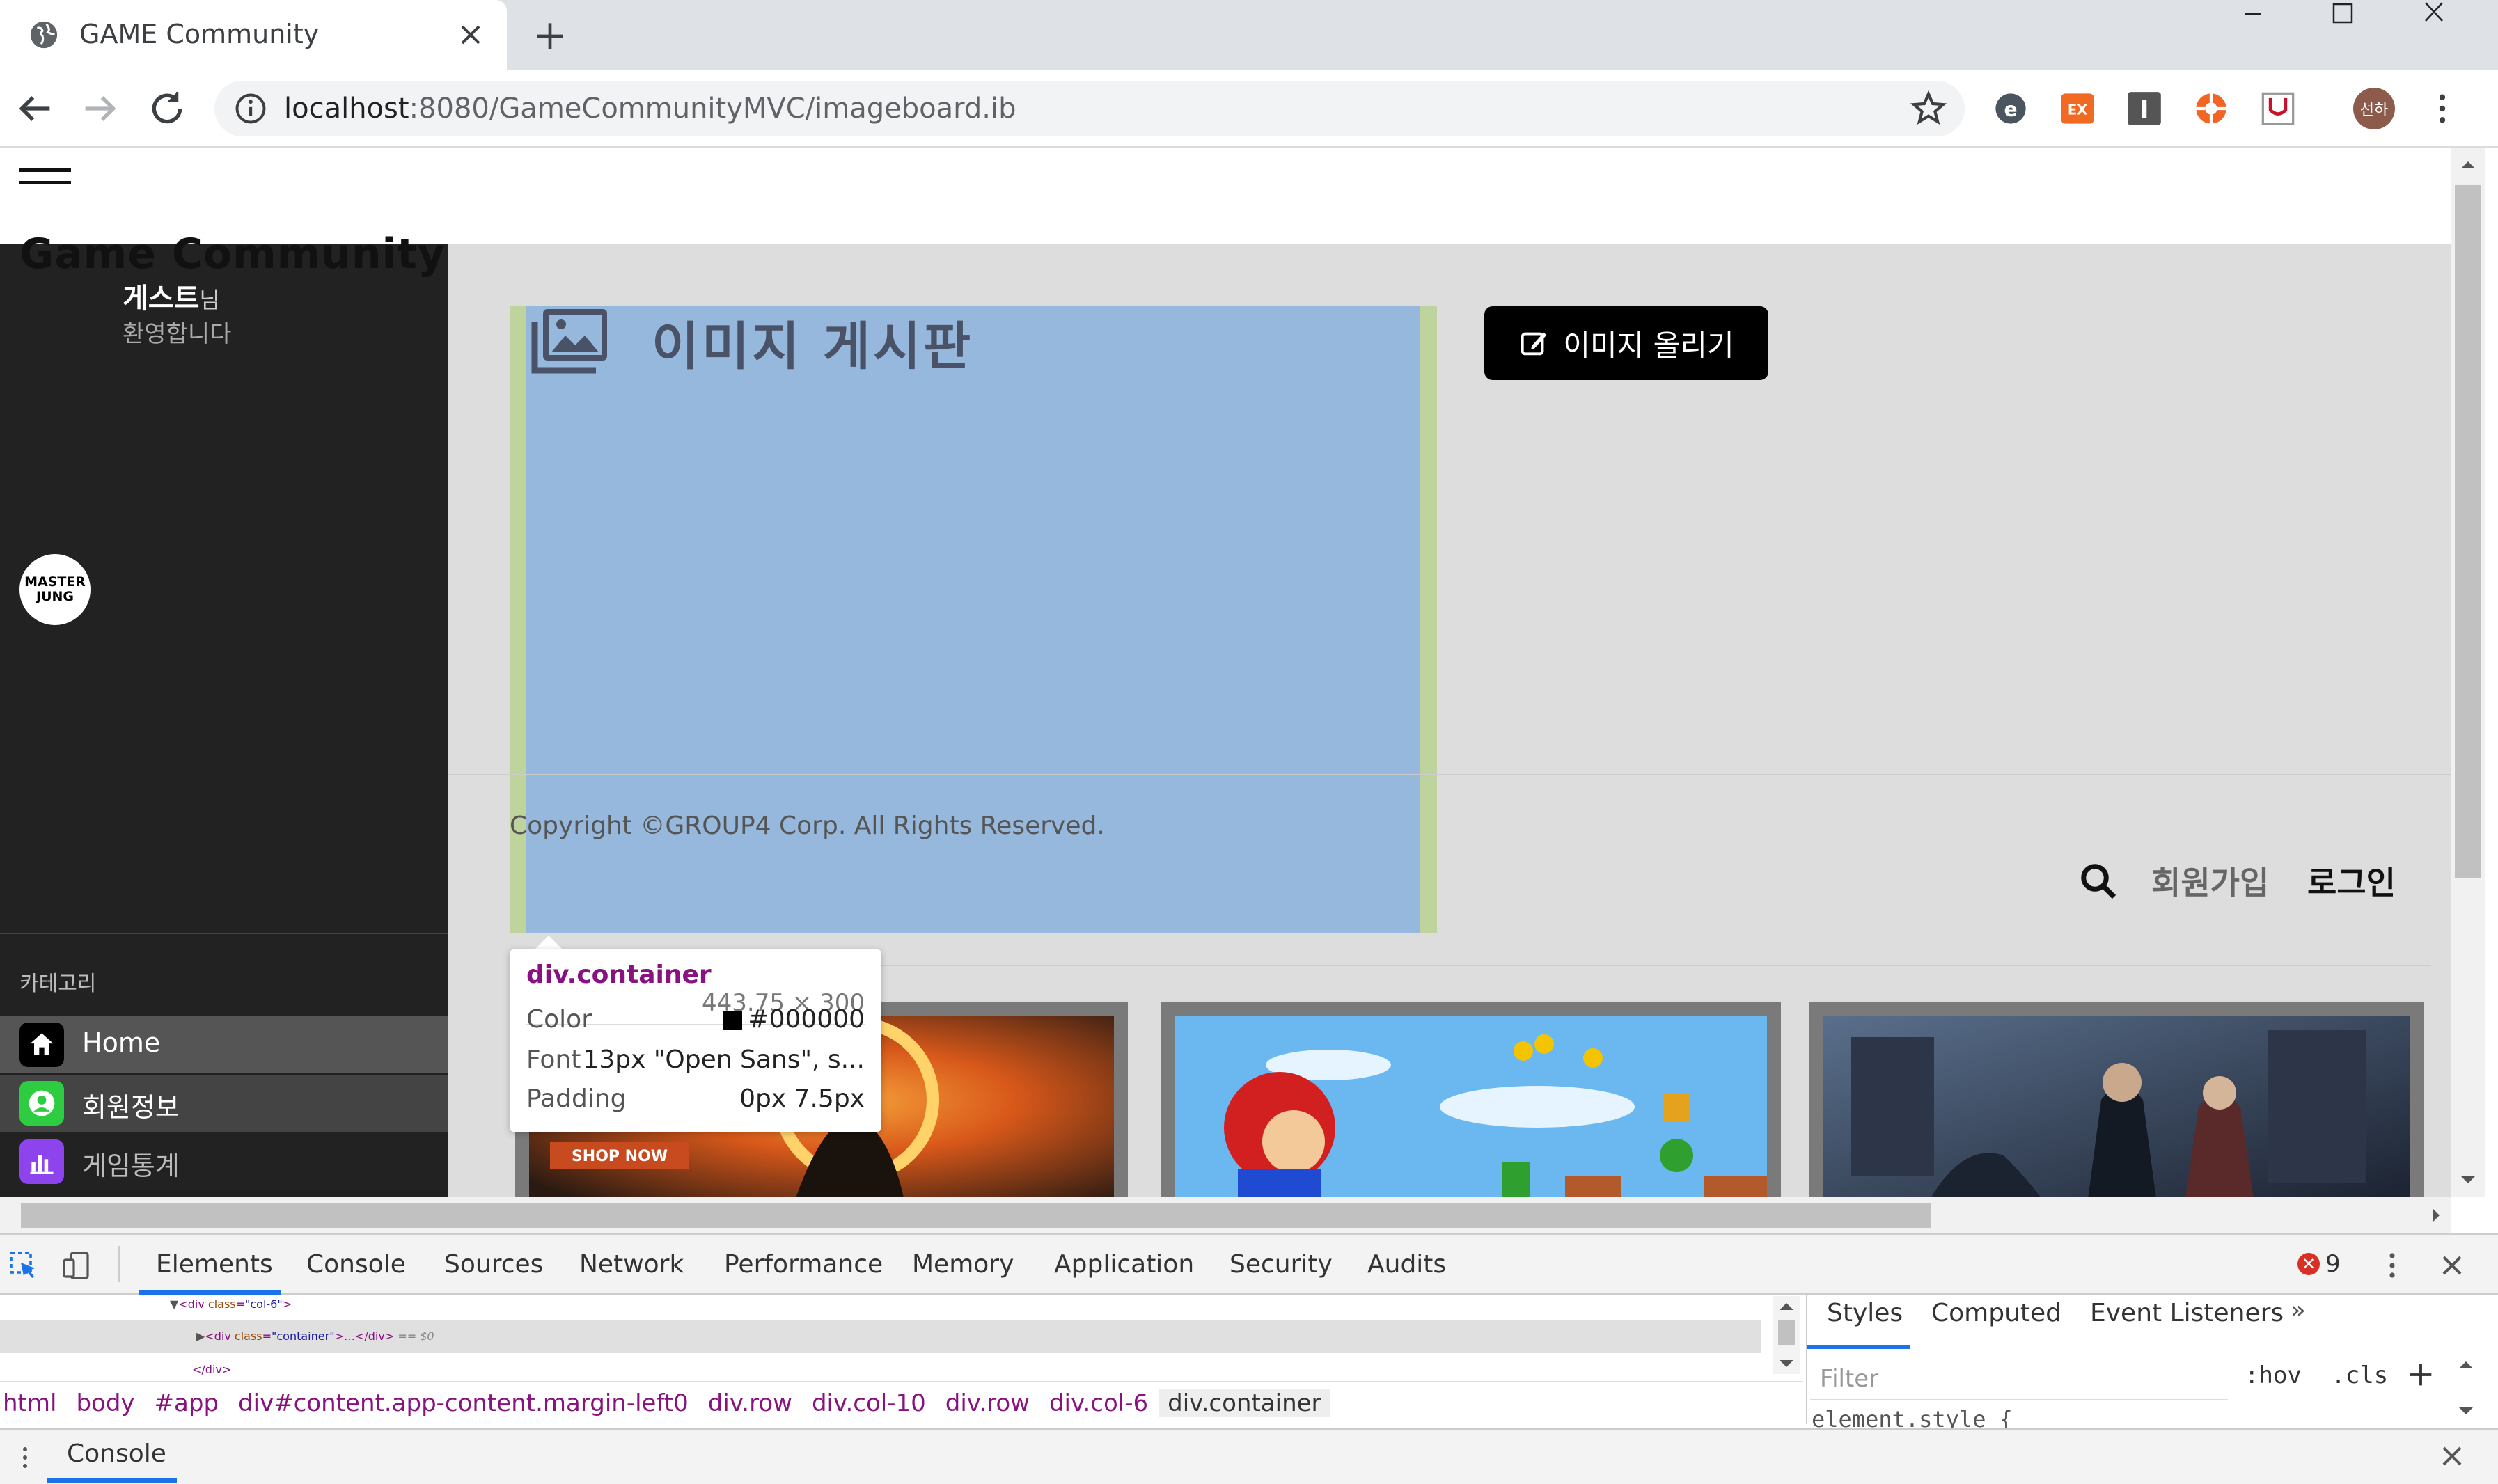 Image resolution: width=2498 pixels, height=1484 pixels. What do you see at coordinates (880, 1336) in the screenshot?
I see `dom-node-line-selected: ▶<div class="container">…</div> == $0` at bounding box center [880, 1336].